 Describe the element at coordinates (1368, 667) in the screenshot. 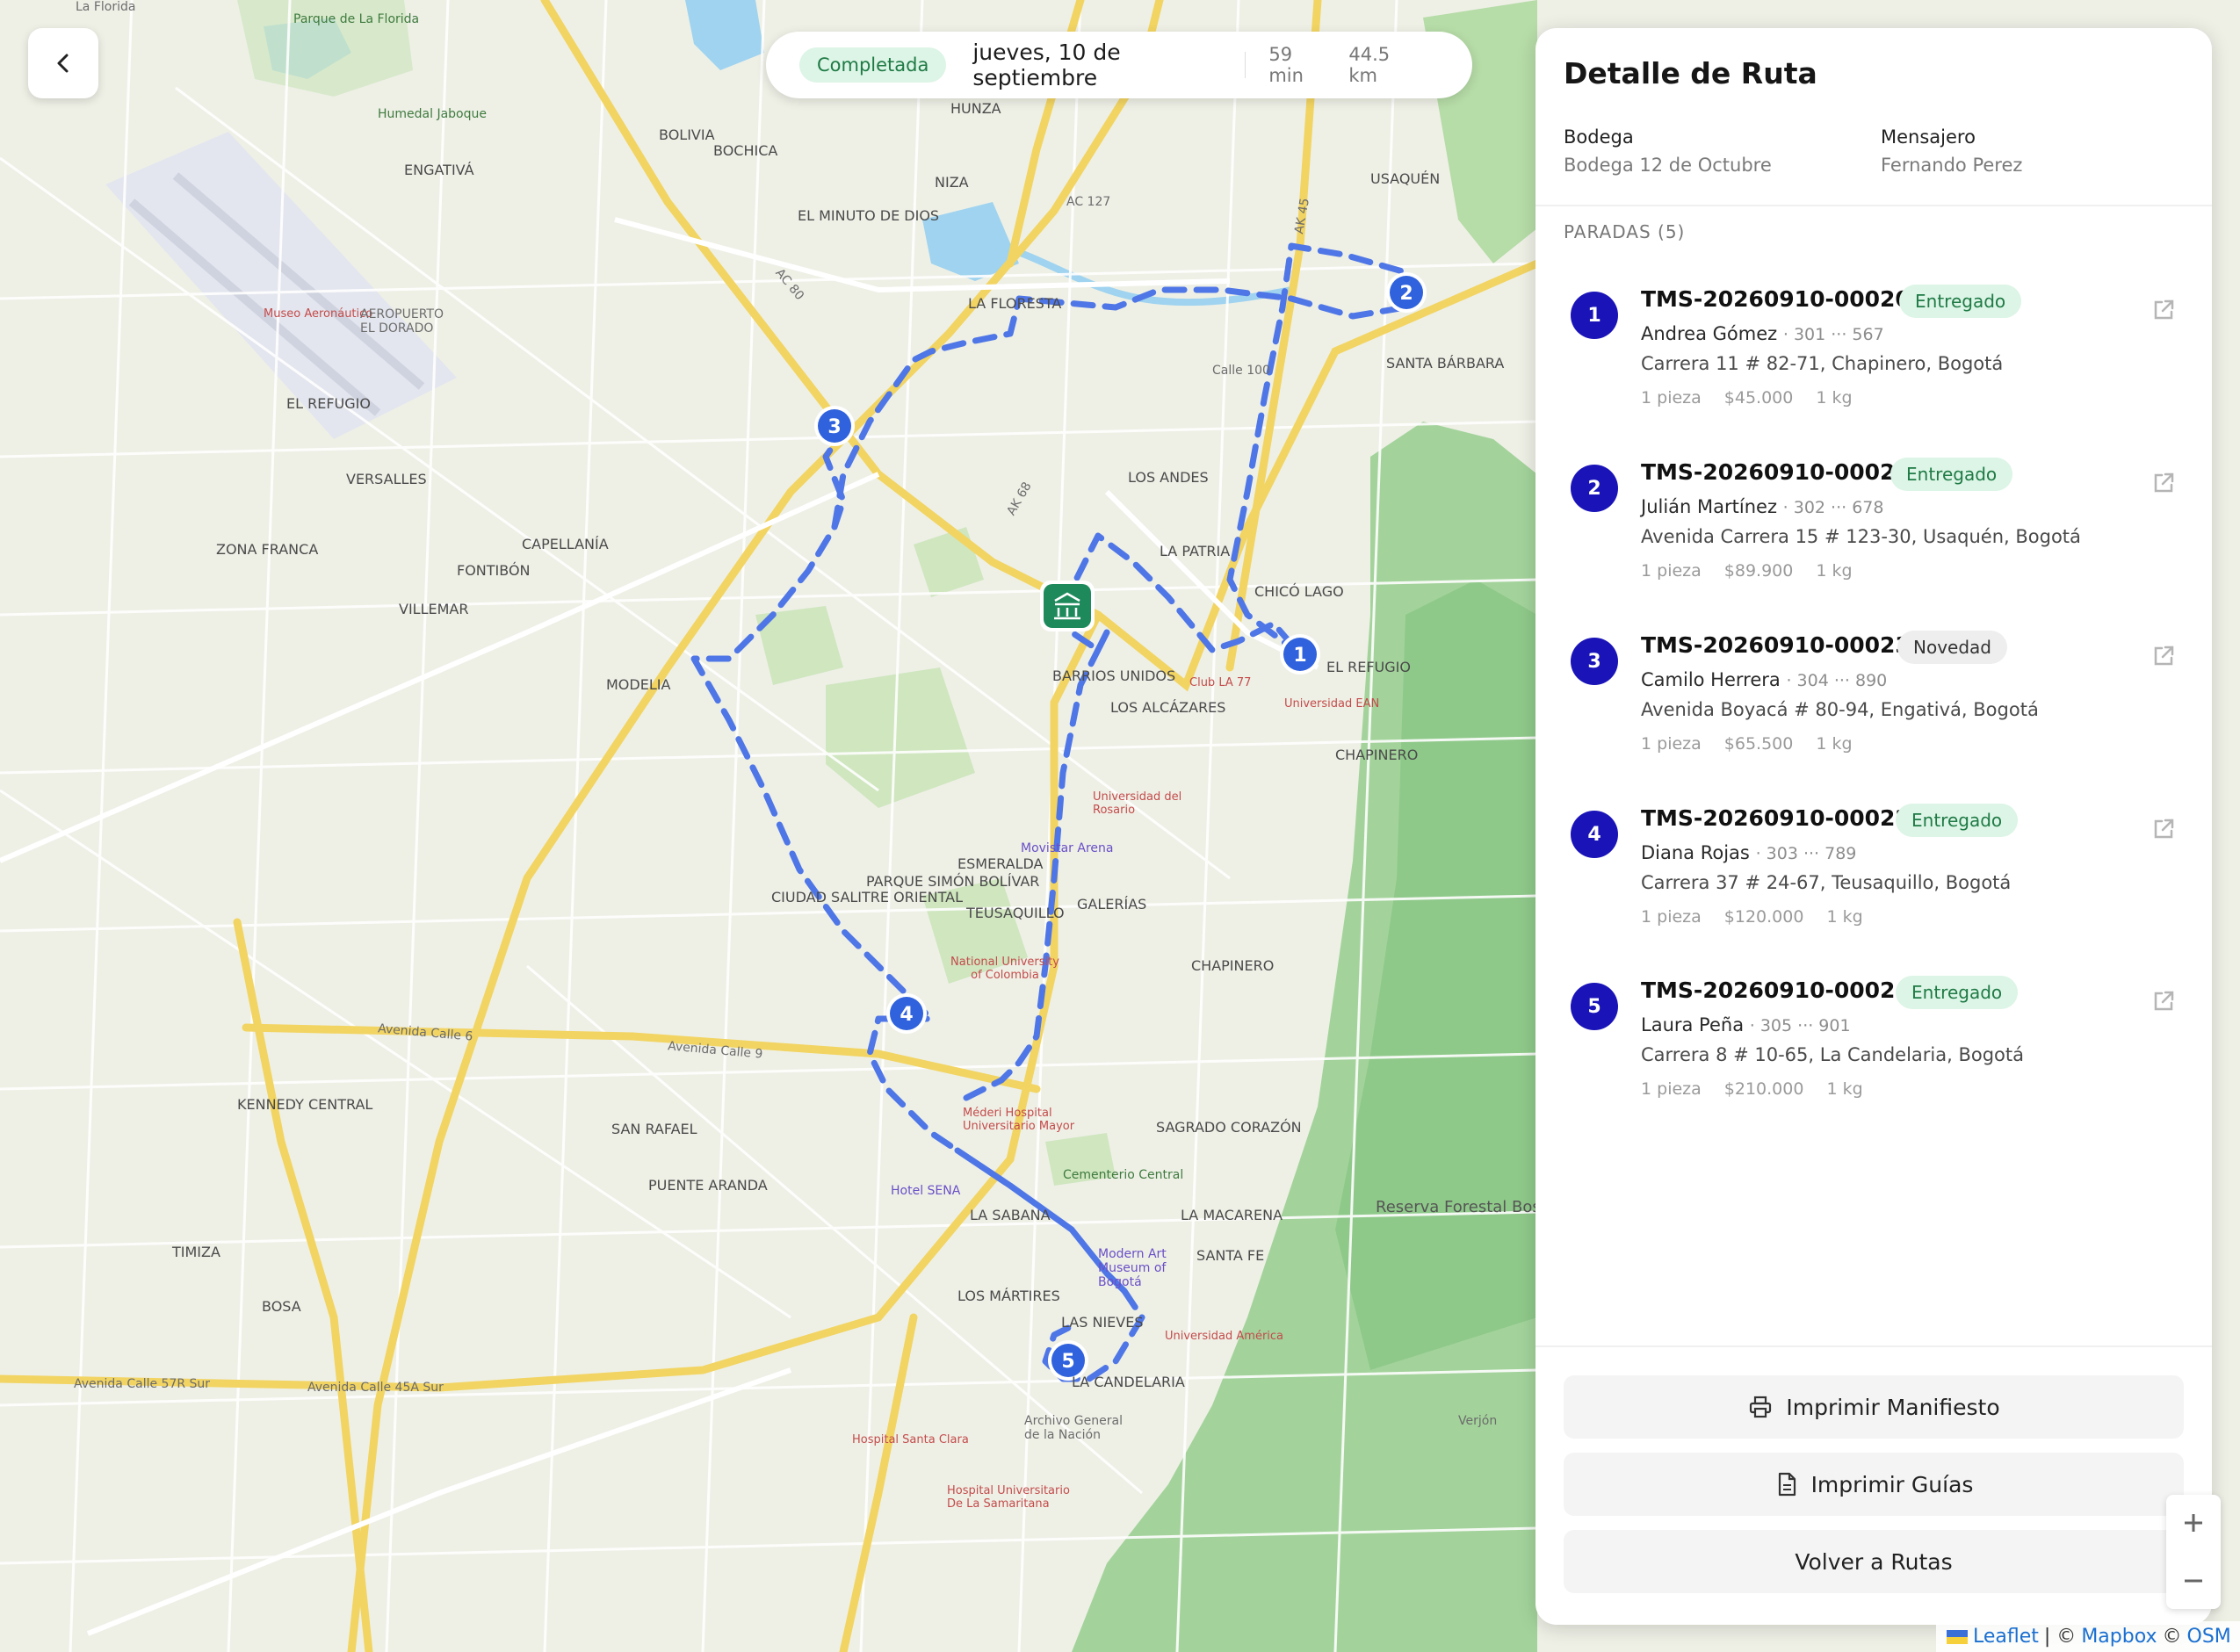

I see `map-label: EL REFUGIO` at that location.